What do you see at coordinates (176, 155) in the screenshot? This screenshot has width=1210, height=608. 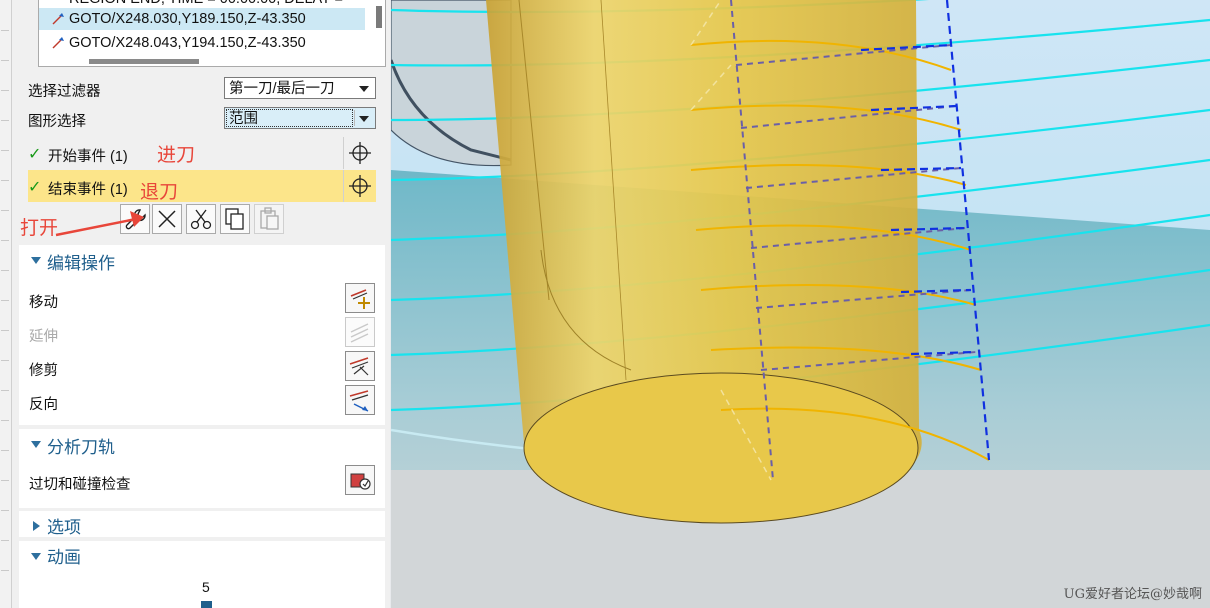 I see `approach-annotation: 进刀` at bounding box center [176, 155].